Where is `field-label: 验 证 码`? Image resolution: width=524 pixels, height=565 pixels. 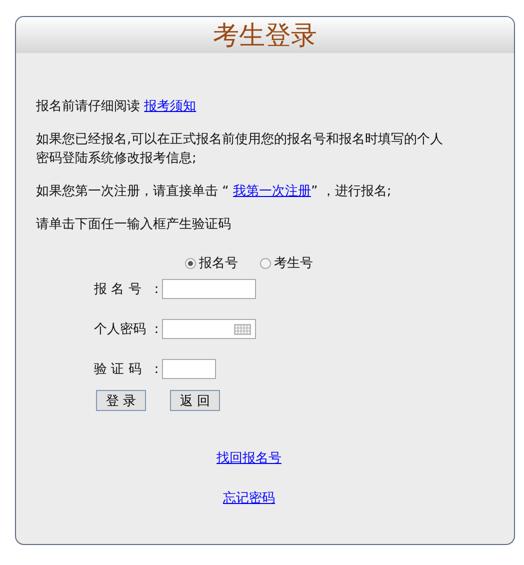 field-label: 验 证 码 is located at coordinates (118, 369).